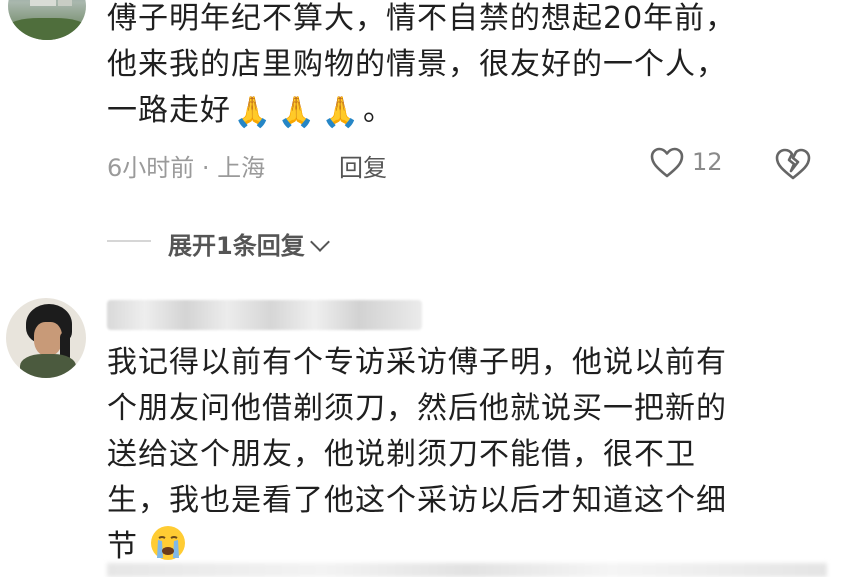 Image resolution: width=864 pixels, height=577 pixels. I want to click on comment-line: 送给这个朋友，他说剃须刀不能借，很不卫, so click(401, 454).